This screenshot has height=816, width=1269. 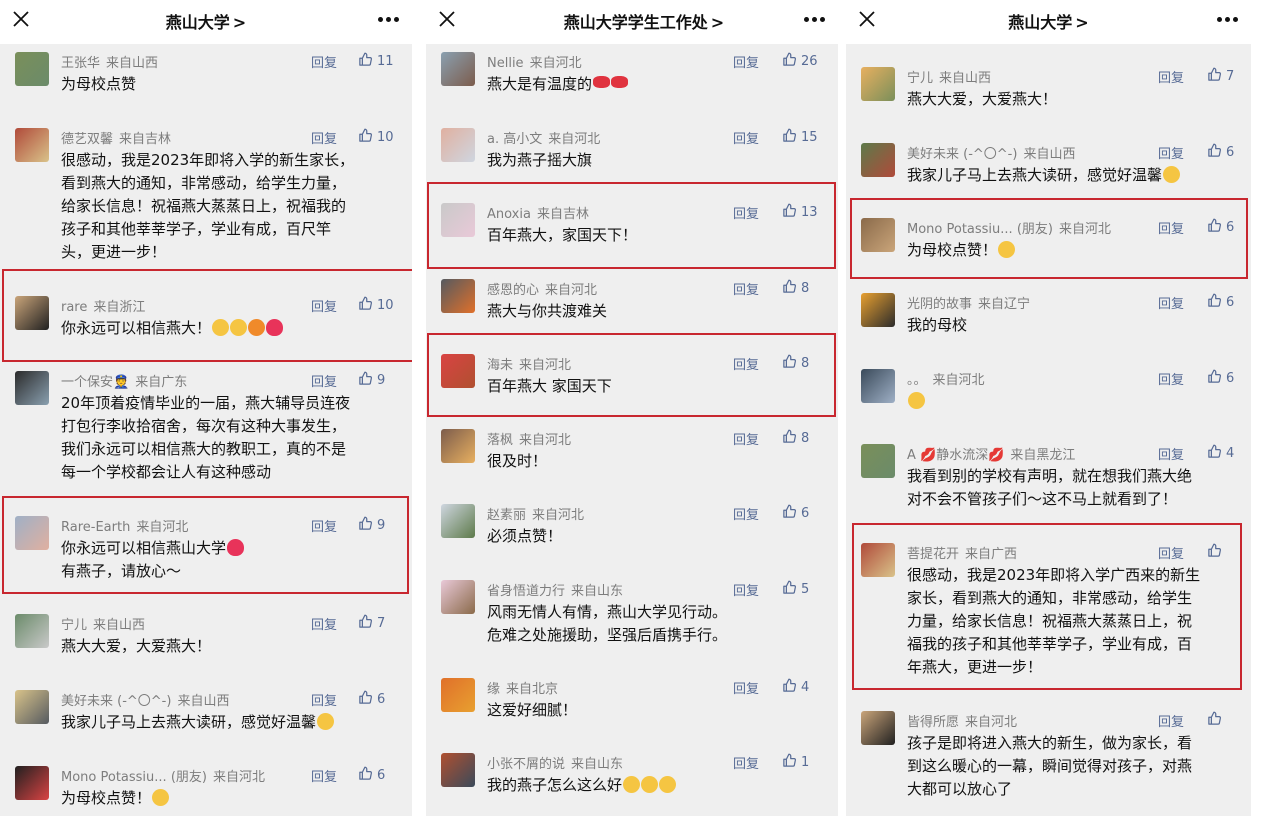 What do you see at coordinates (514, 139) in the screenshot?
I see `commenter-name: a. 高小文` at bounding box center [514, 139].